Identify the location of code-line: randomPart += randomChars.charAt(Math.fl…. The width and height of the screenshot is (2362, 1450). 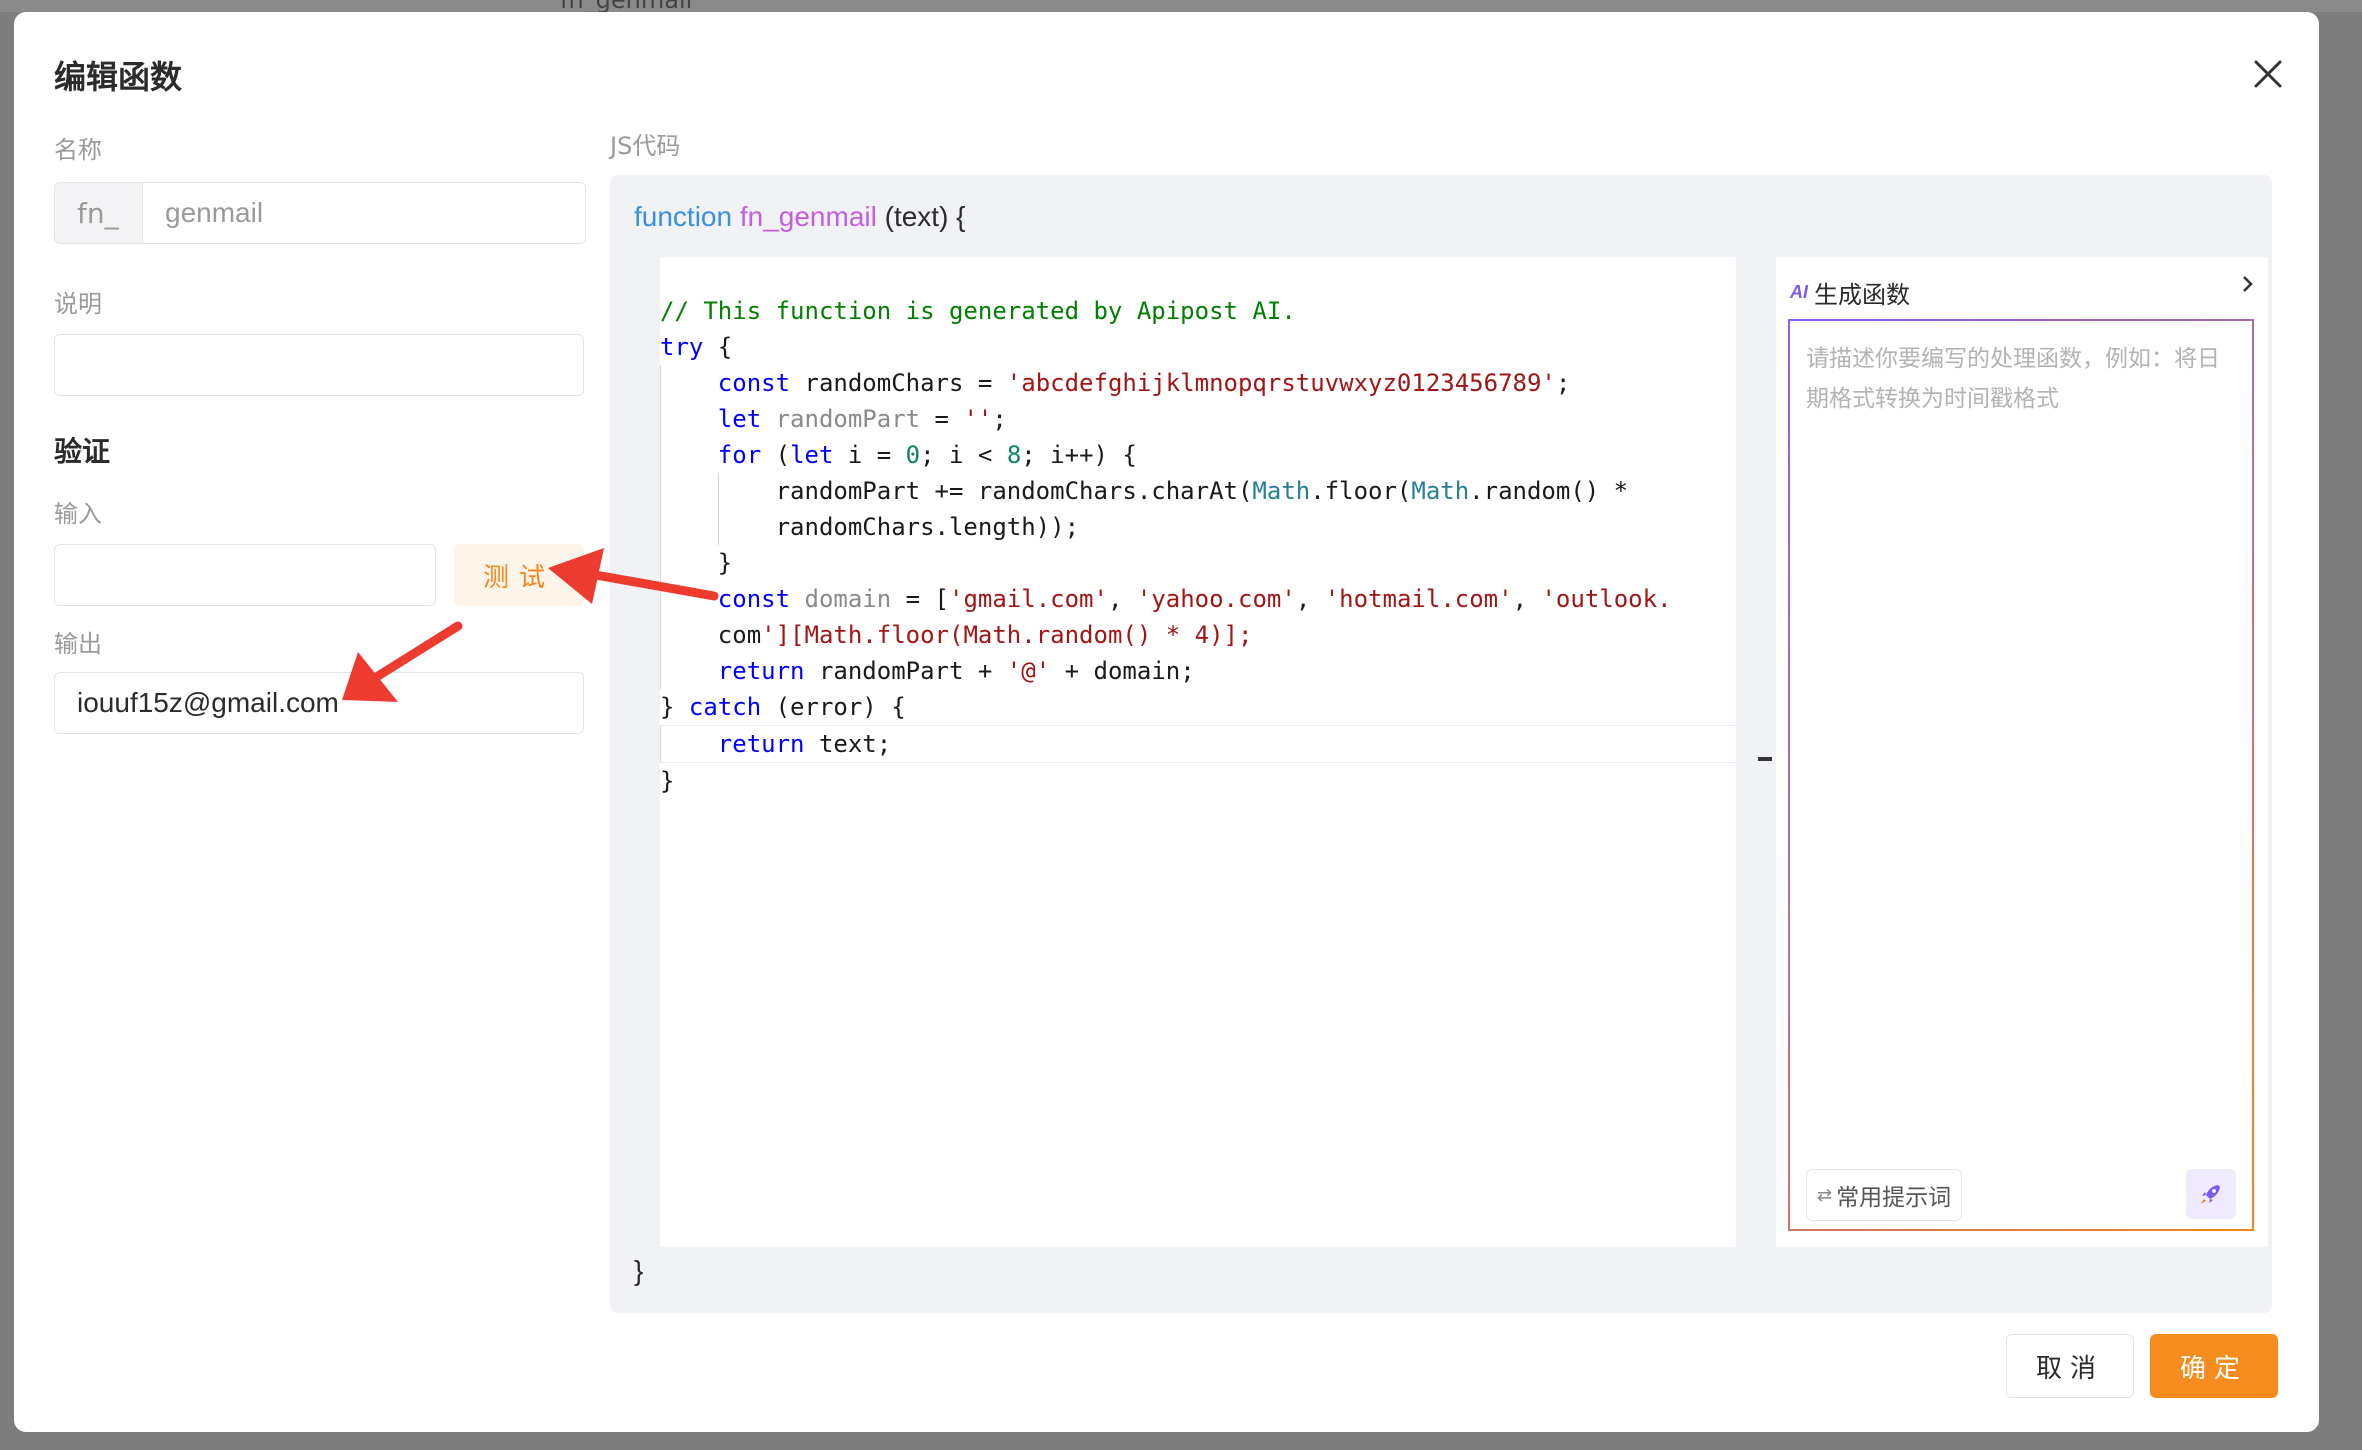
(1198, 491).